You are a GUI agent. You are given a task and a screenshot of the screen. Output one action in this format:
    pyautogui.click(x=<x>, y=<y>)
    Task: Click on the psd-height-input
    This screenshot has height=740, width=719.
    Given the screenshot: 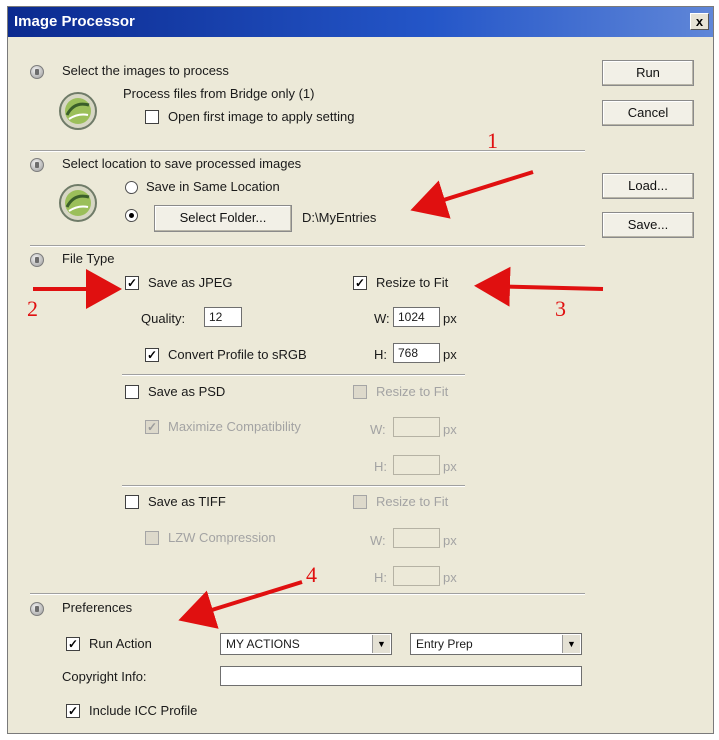 What is the action you would take?
    pyautogui.click(x=416, y=465)
    